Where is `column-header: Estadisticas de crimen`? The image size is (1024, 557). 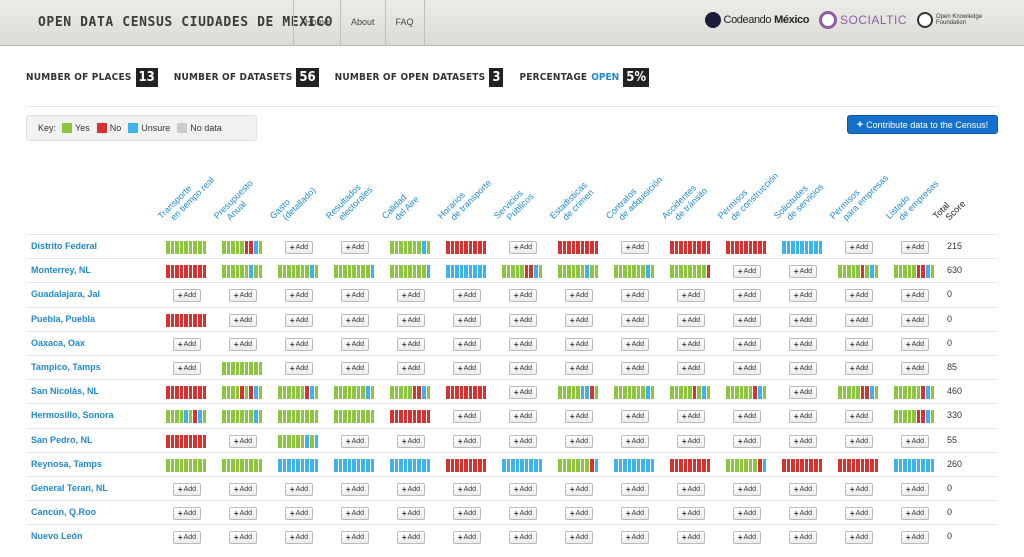
column-header: Estadisticas de crimen is located at coordinates (572, 204).